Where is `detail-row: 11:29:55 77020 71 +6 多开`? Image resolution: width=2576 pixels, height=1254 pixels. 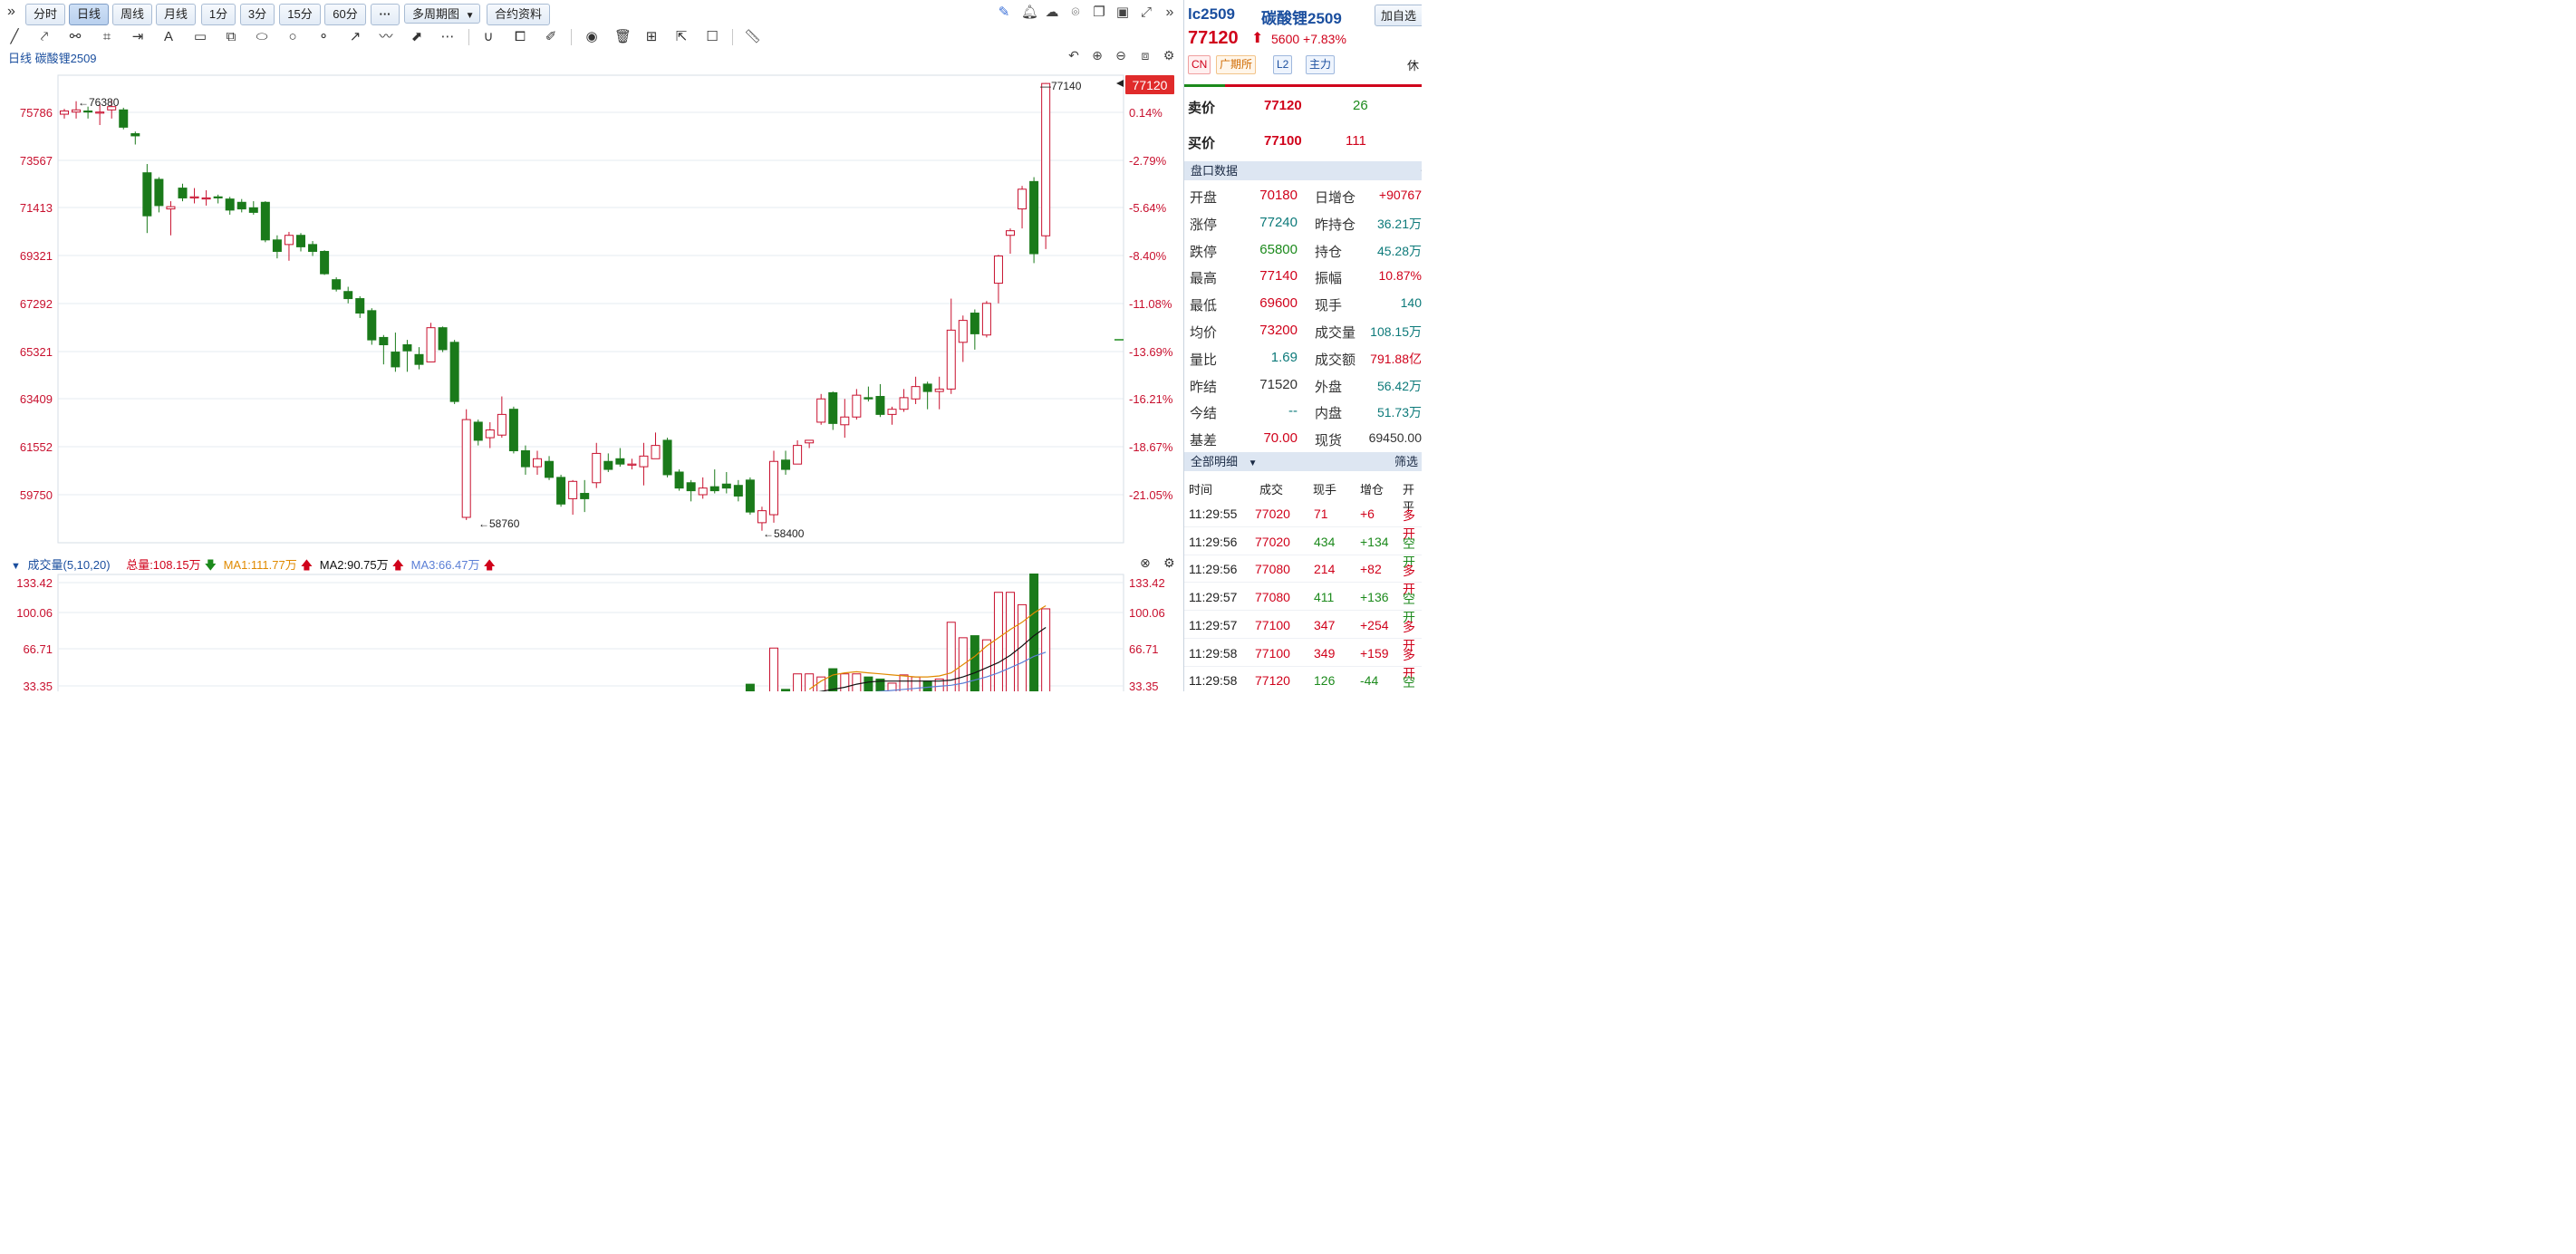
detail-row: 11:29:55 77020 71 +6 多开 is located at coordinates (1303, 520).